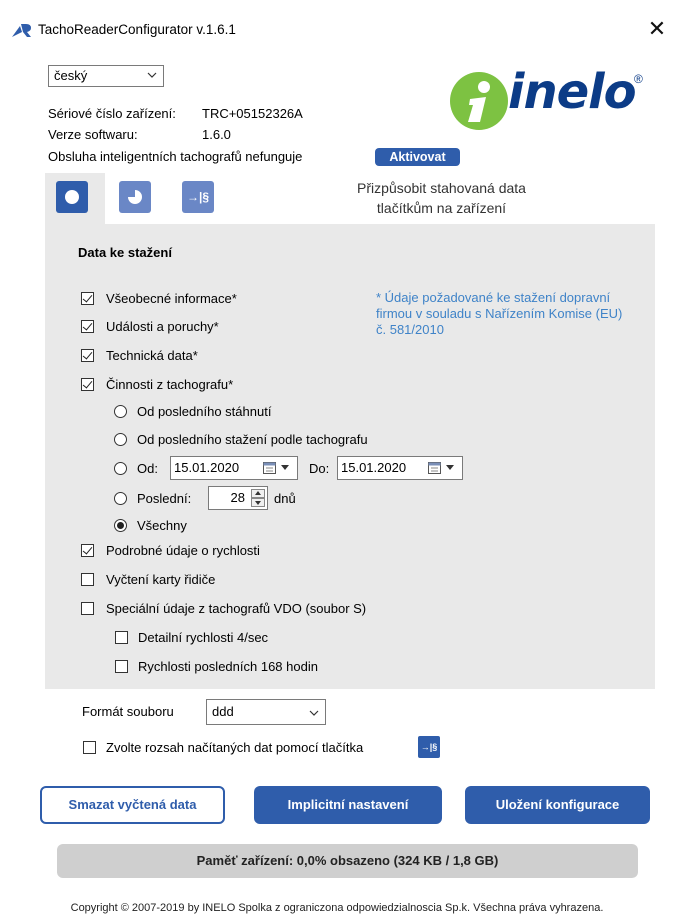 The width and height of the screenshot is (674, 914). I want to click on moon-icon, so click(135, 197).